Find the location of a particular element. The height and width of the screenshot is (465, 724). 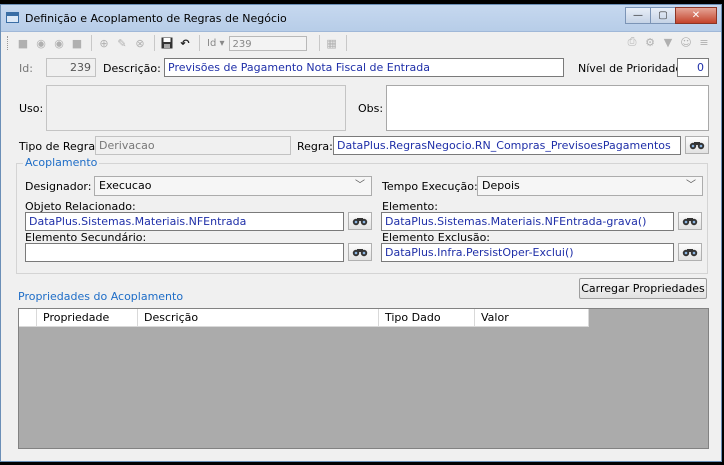

prioridade-field: 0 is located at coordinates (693, 67).